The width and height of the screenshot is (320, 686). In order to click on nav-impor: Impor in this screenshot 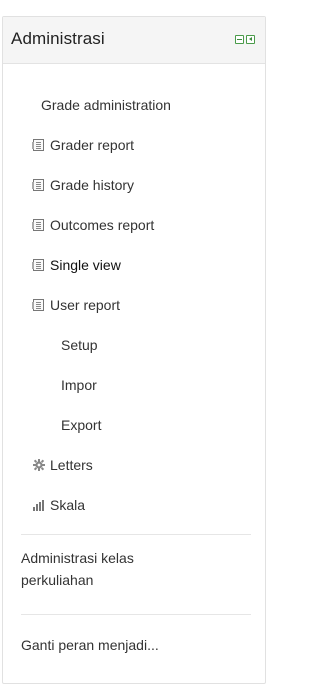, I will do `click(79, 385)`.